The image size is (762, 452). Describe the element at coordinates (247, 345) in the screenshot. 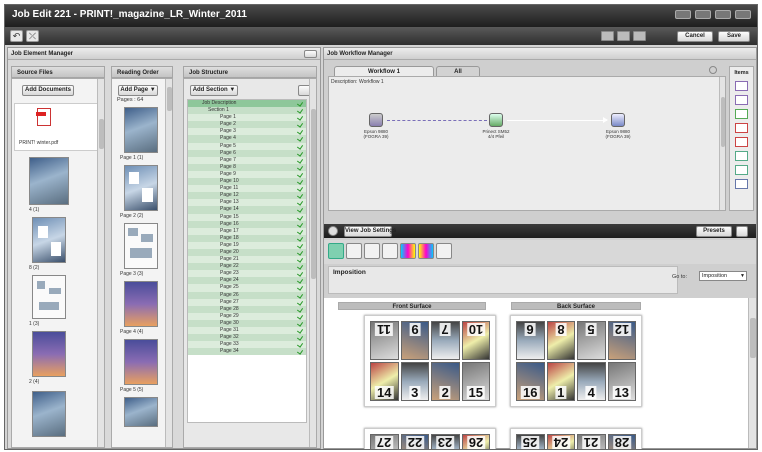

I see `tree-page-item: Page 33` at that location.